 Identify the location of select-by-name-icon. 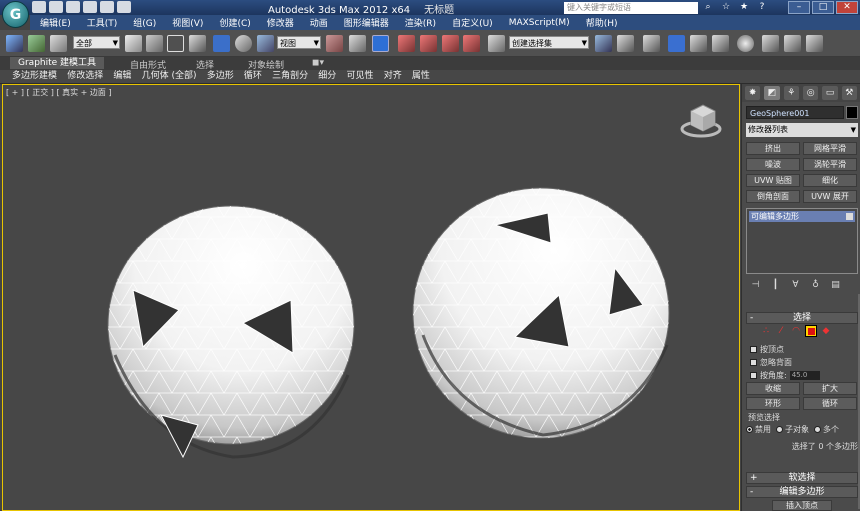
(154, 43).